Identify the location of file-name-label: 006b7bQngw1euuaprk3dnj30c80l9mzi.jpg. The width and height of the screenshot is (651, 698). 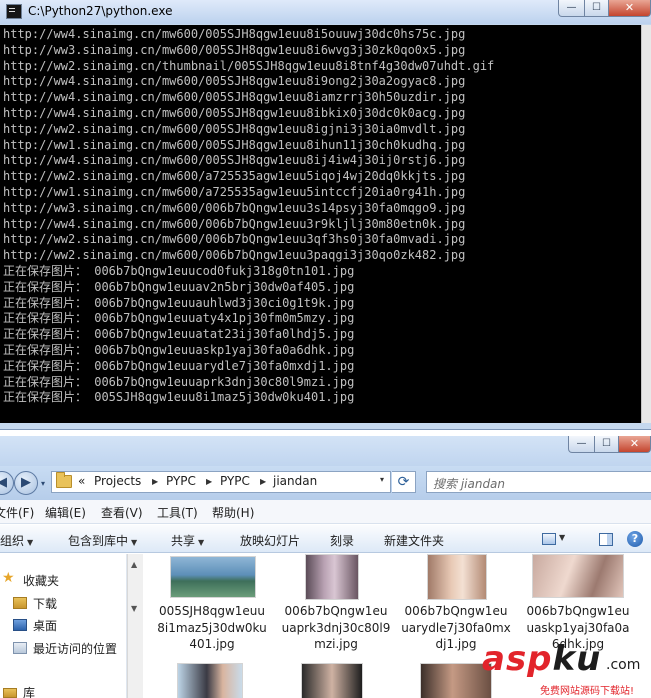
(336, 628).